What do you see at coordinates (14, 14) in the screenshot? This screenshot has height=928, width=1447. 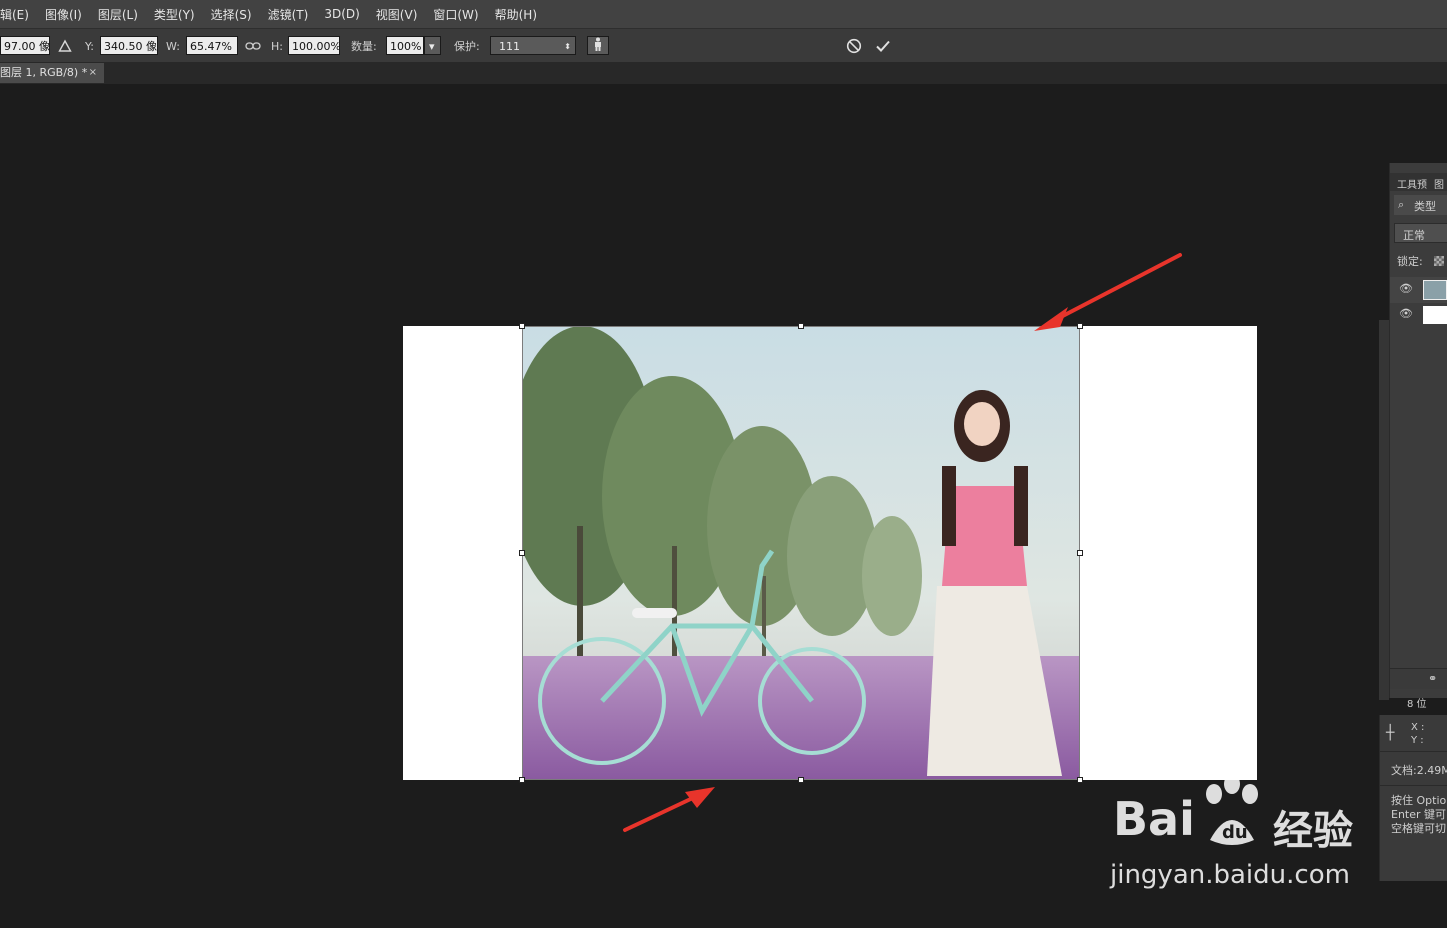 I see `menu-edit: 辑(E)` at bounding box center [14, 14].